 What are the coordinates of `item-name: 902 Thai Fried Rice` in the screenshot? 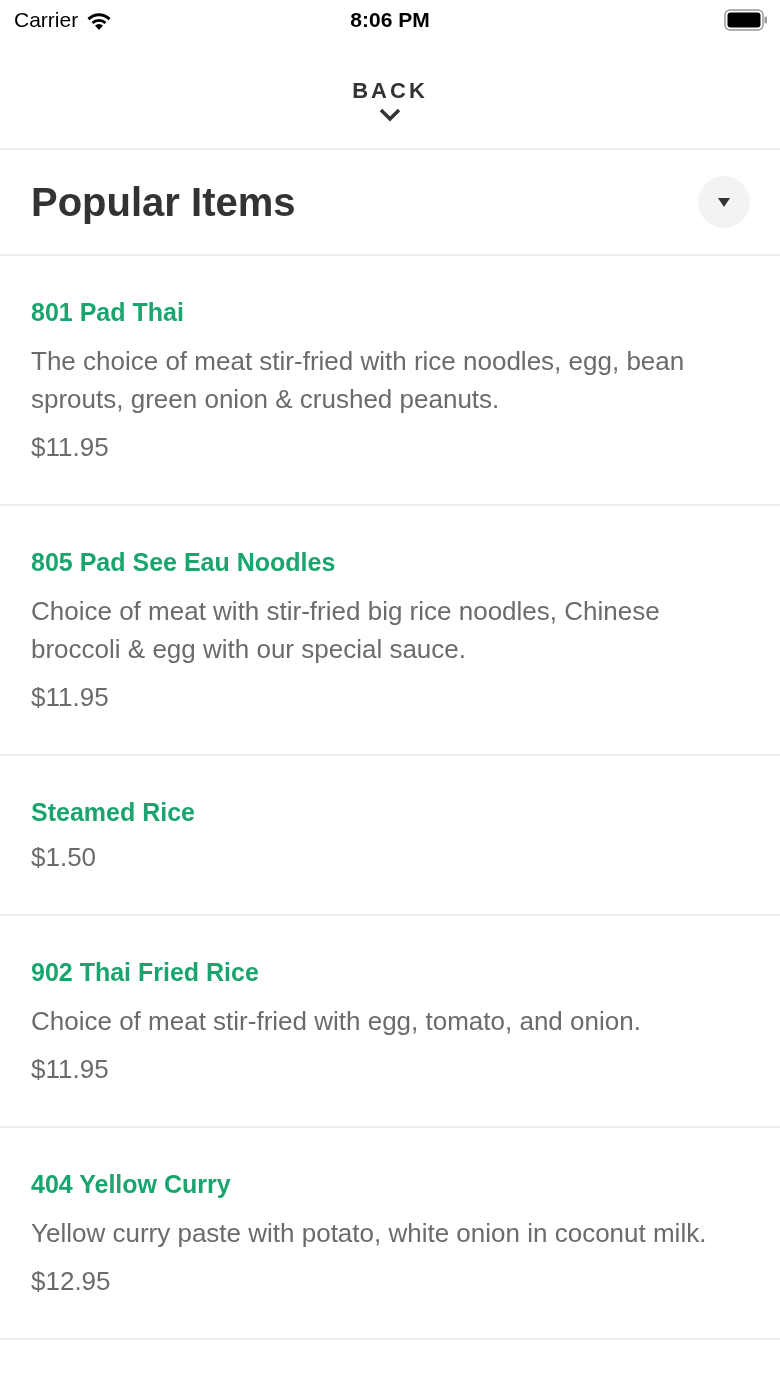 It's located at (145, 972).